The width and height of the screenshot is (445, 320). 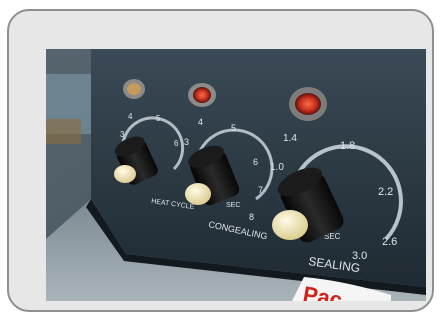 I want to click on indicator-lamp-left, so click(x=134, y=89).